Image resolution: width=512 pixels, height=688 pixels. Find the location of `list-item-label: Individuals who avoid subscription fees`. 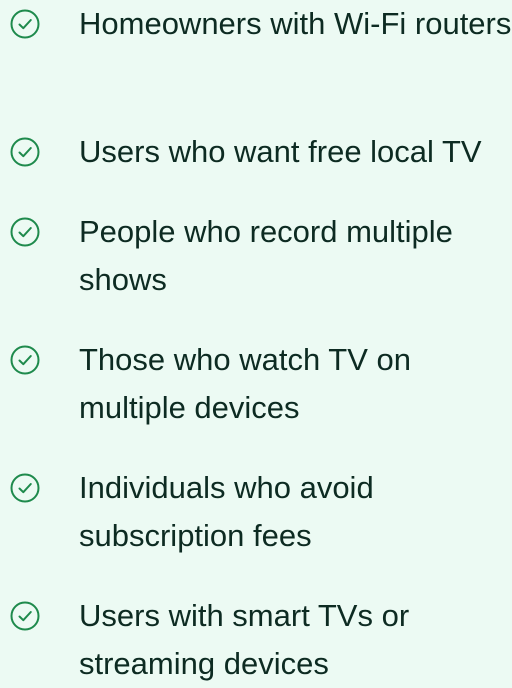

list-item-label: Individuals who avoid subscription fees is located at coordinates (226, 511).